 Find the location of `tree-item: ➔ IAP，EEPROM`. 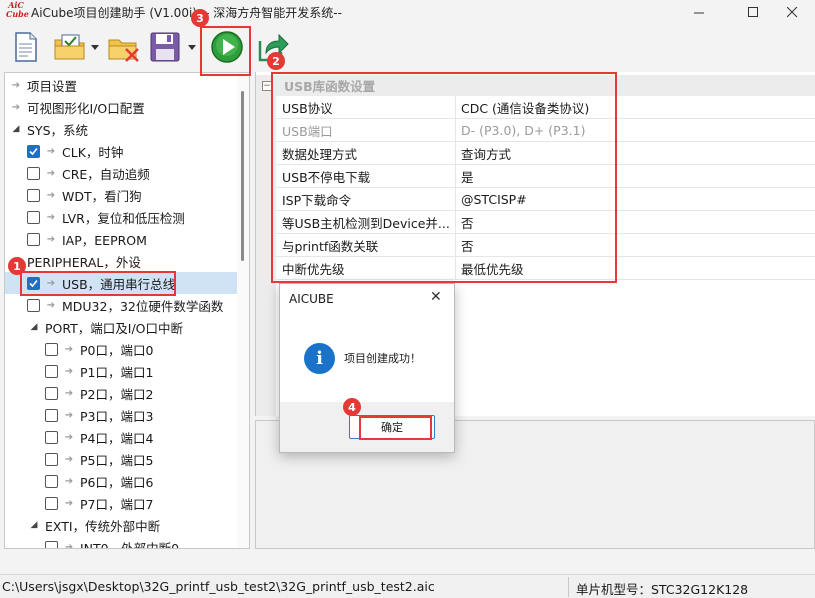

tree-item: ➔ IAP，EEPROM is located at coordinates (121, 239).